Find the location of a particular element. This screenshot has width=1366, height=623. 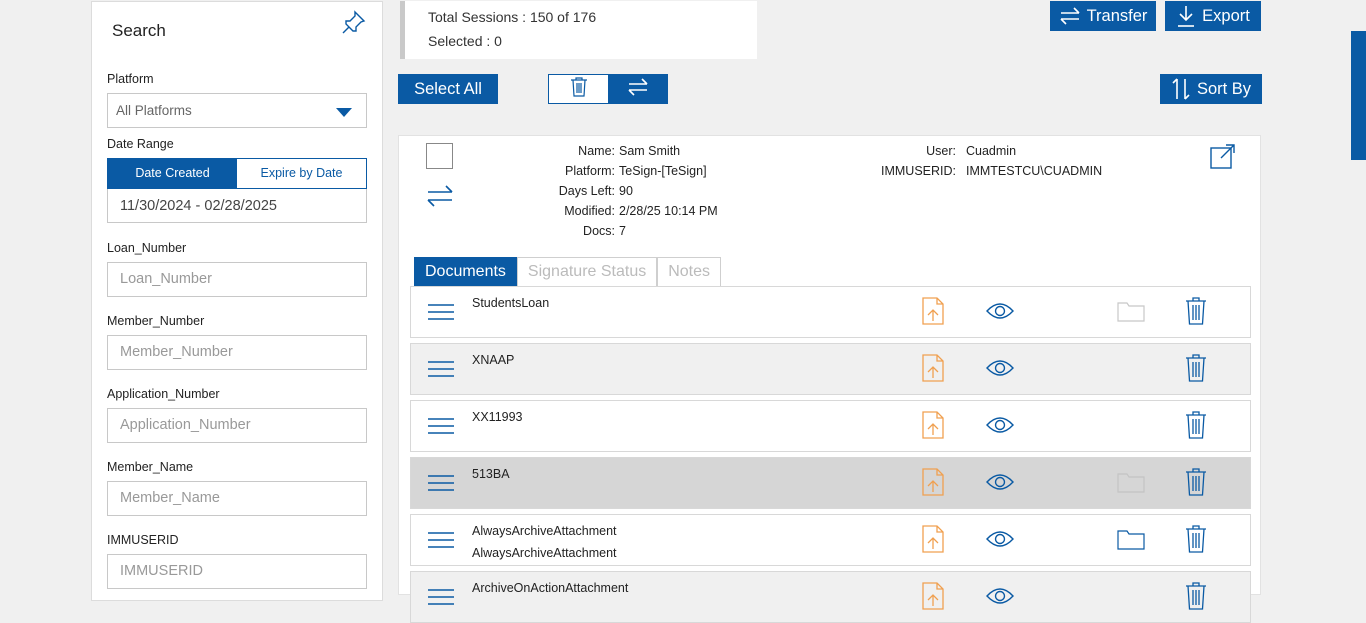

platform-select-value: All Platforms is located at coordinates (154, 110).